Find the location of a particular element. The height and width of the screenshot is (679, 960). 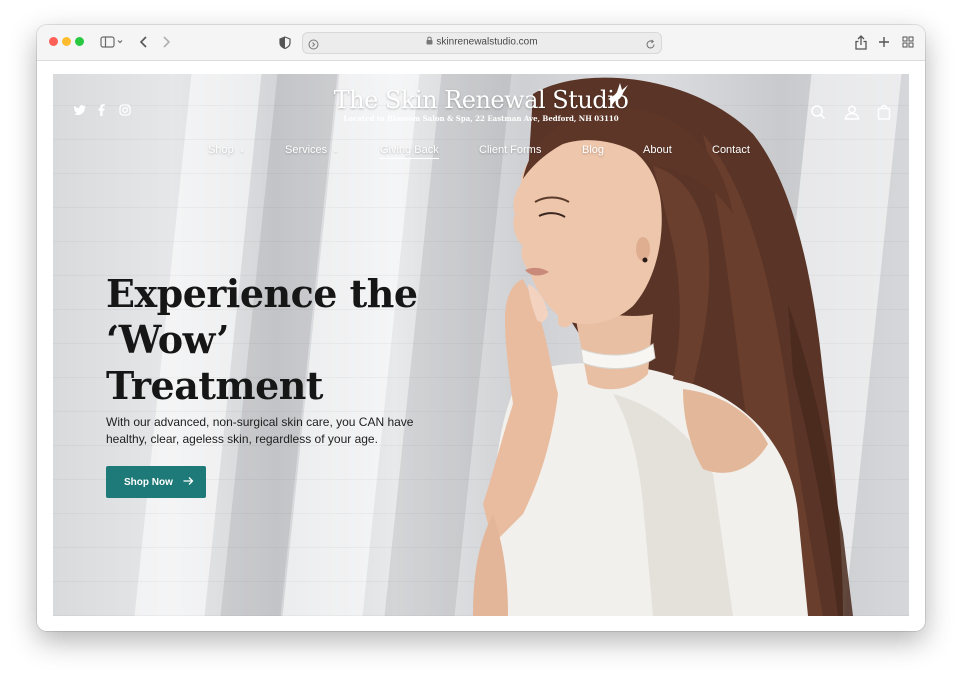

nav-item-client-forms: Client Forms is located at coordinates (510, 150).